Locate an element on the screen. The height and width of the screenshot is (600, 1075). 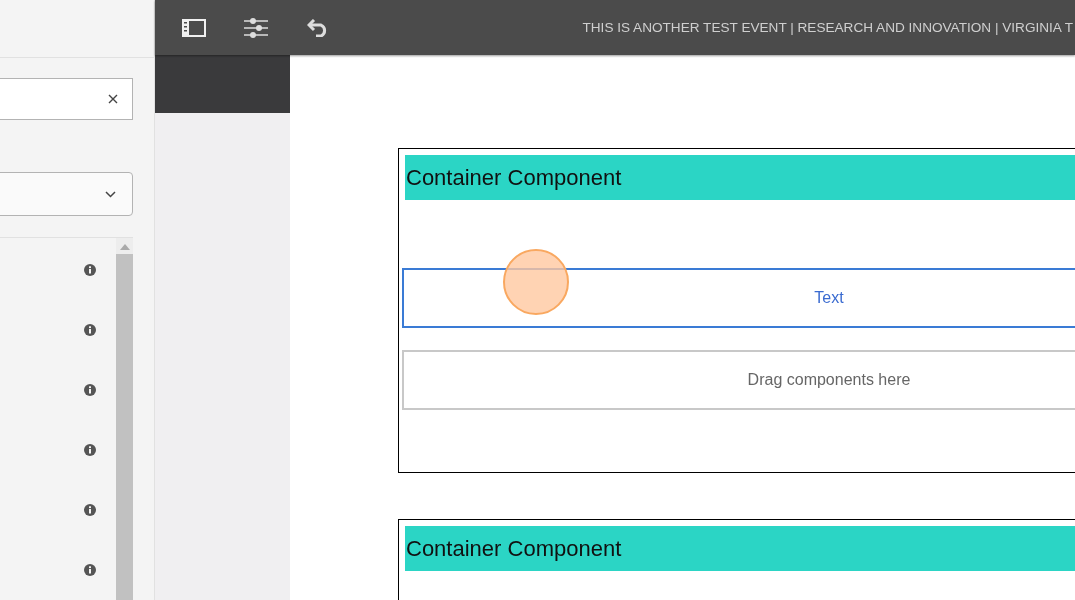
sliders-glyph-icon is located at coordinates (256, 27).